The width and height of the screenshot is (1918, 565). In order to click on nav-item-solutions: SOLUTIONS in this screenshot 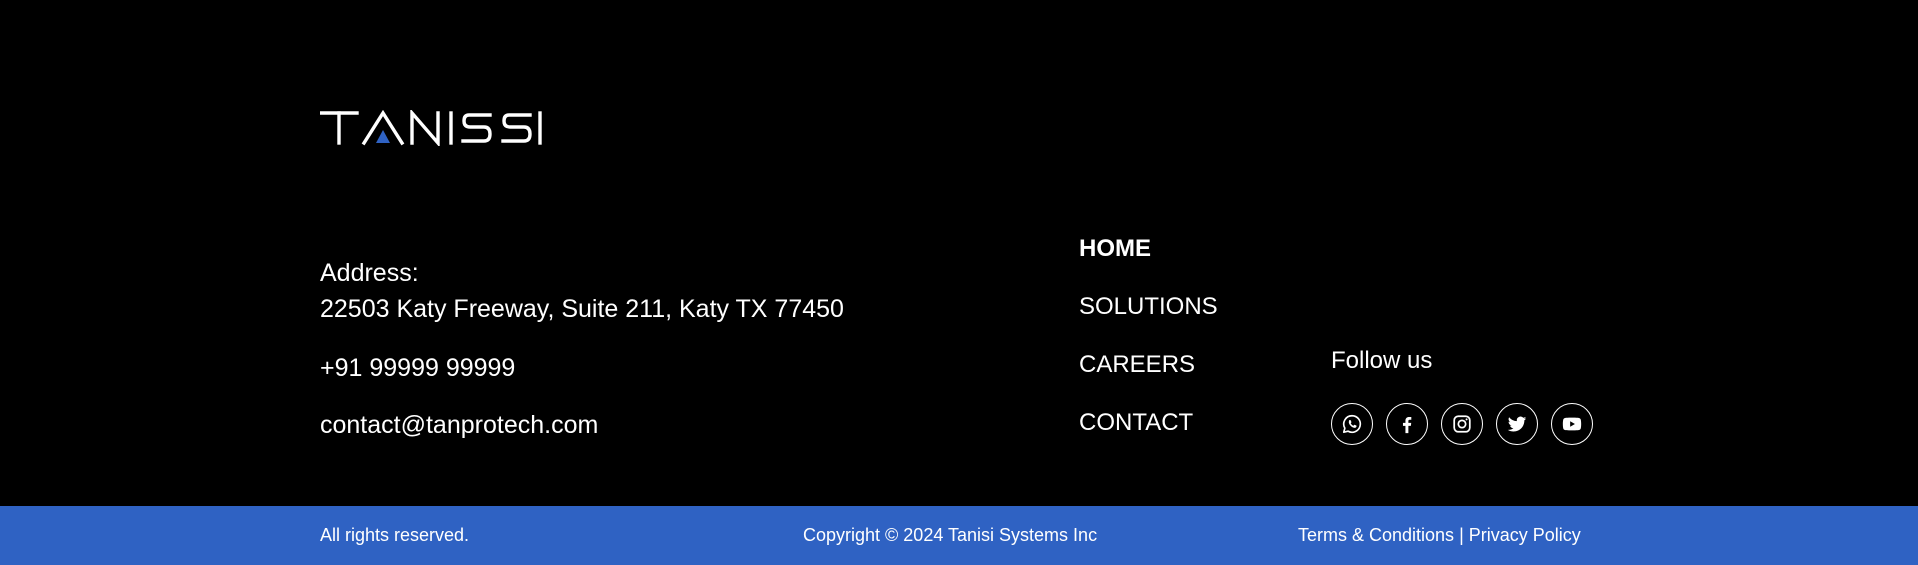, I will do `click(1148, 307)`.